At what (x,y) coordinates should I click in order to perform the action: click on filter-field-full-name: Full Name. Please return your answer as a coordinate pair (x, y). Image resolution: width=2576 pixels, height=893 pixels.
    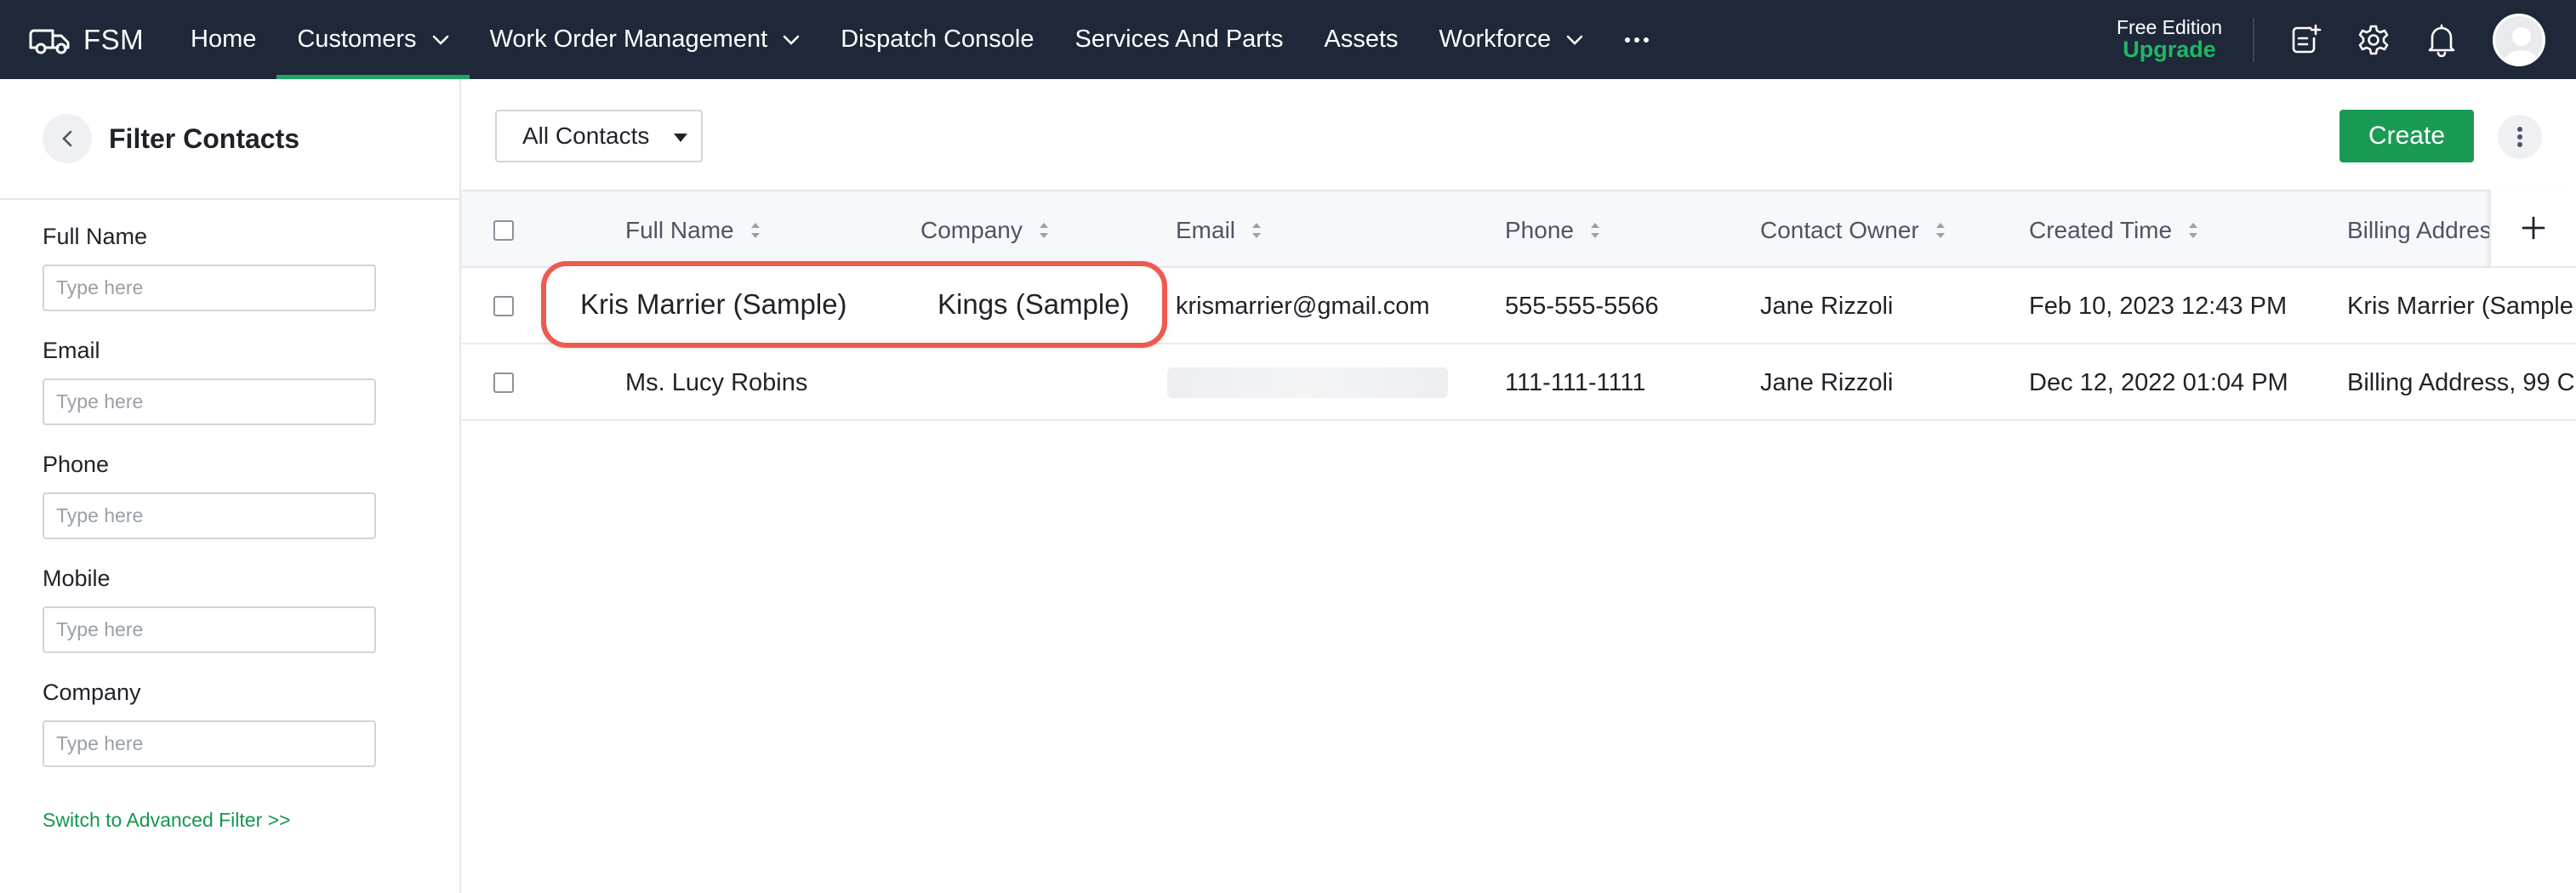
    Looking at the image, I should click on (210, 267).